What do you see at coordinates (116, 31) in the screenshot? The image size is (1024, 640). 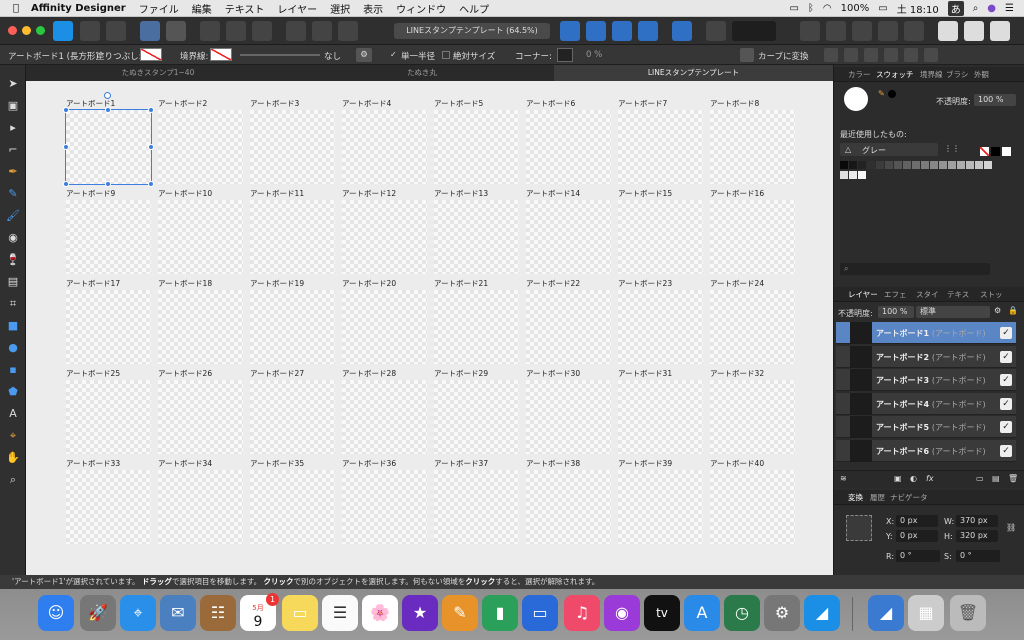 I see `export-persona-icon` at bounding box center [116, 31].